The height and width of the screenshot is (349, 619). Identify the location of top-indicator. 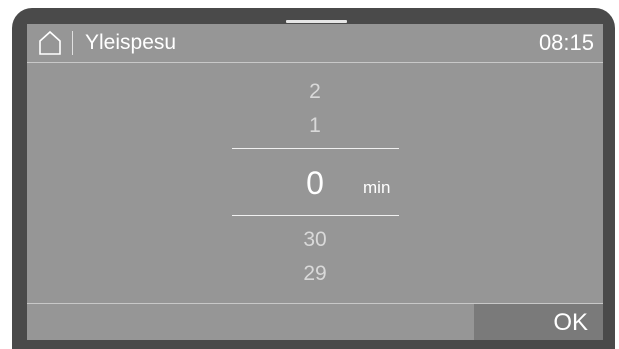
(316, 21).